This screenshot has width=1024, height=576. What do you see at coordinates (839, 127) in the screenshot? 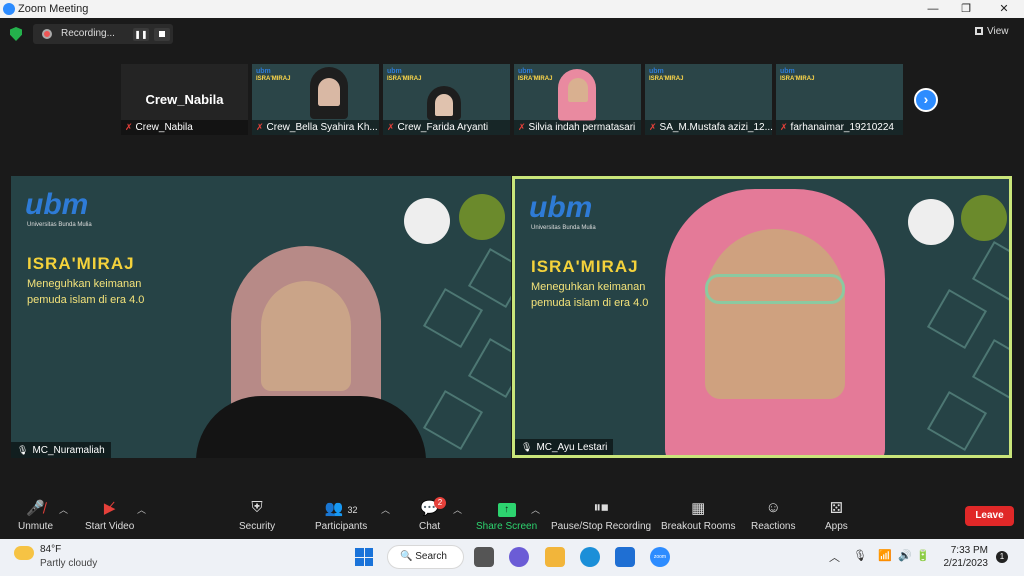
I see `participant-name-tag: ✗ farhanaimar_19210224` at bounding box center [839, 127].